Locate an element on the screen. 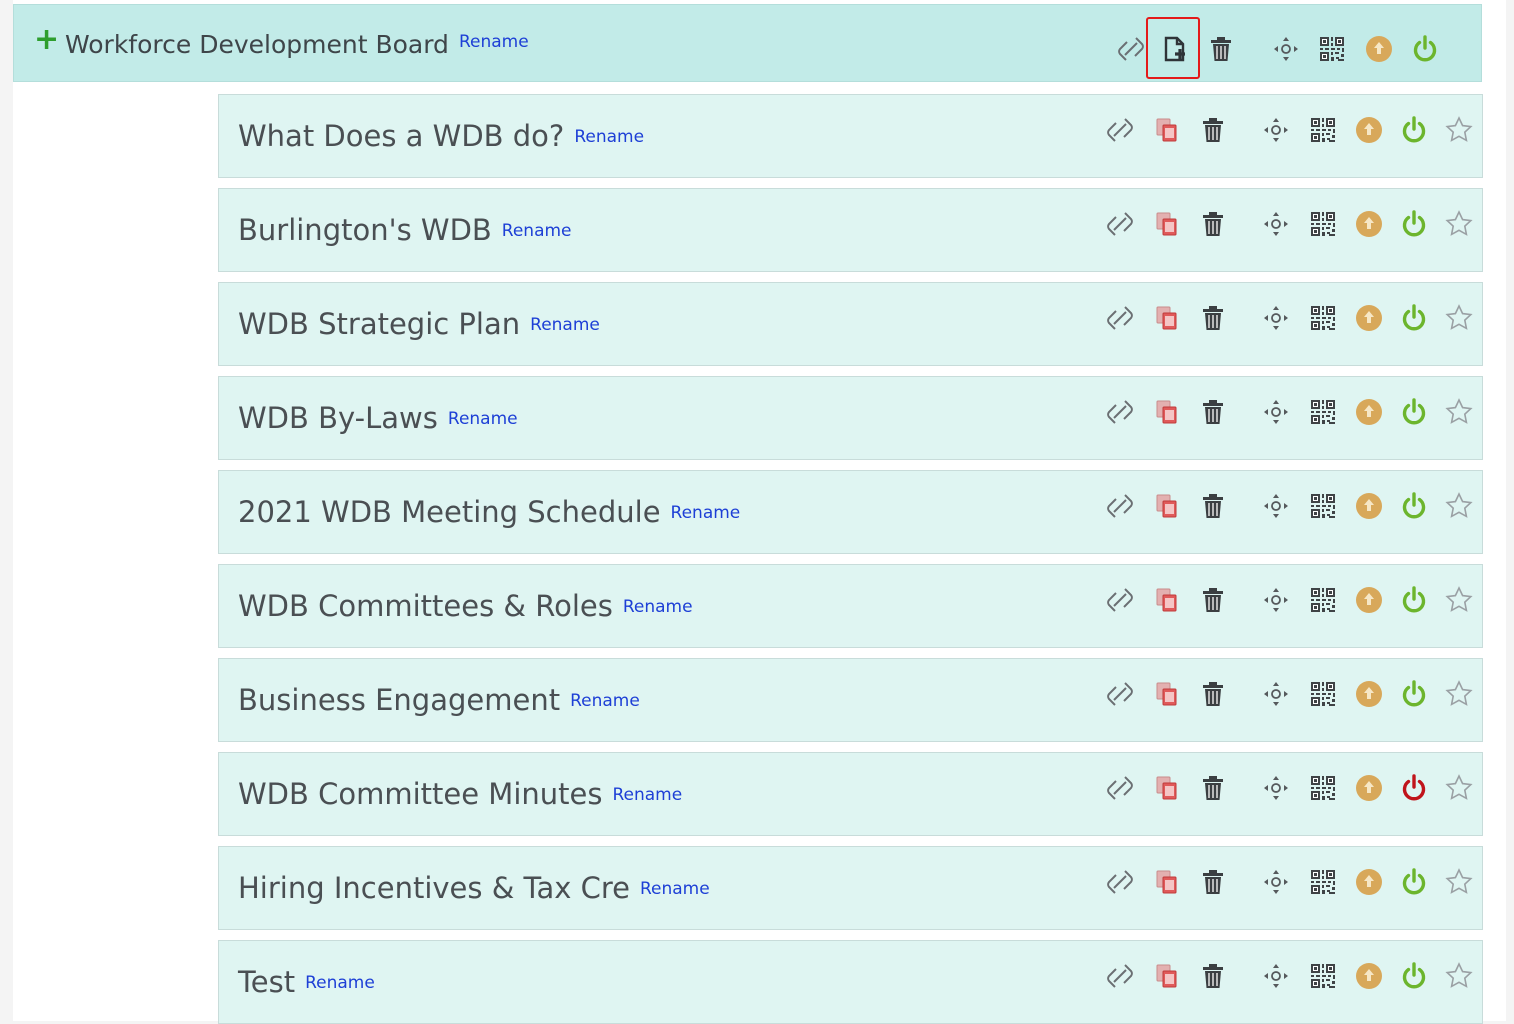 Image resolution: width=1514 pixels, height=1024 pixels. subpage-row: What Does a WDB do? Rename is located at coordinates (850, 136).